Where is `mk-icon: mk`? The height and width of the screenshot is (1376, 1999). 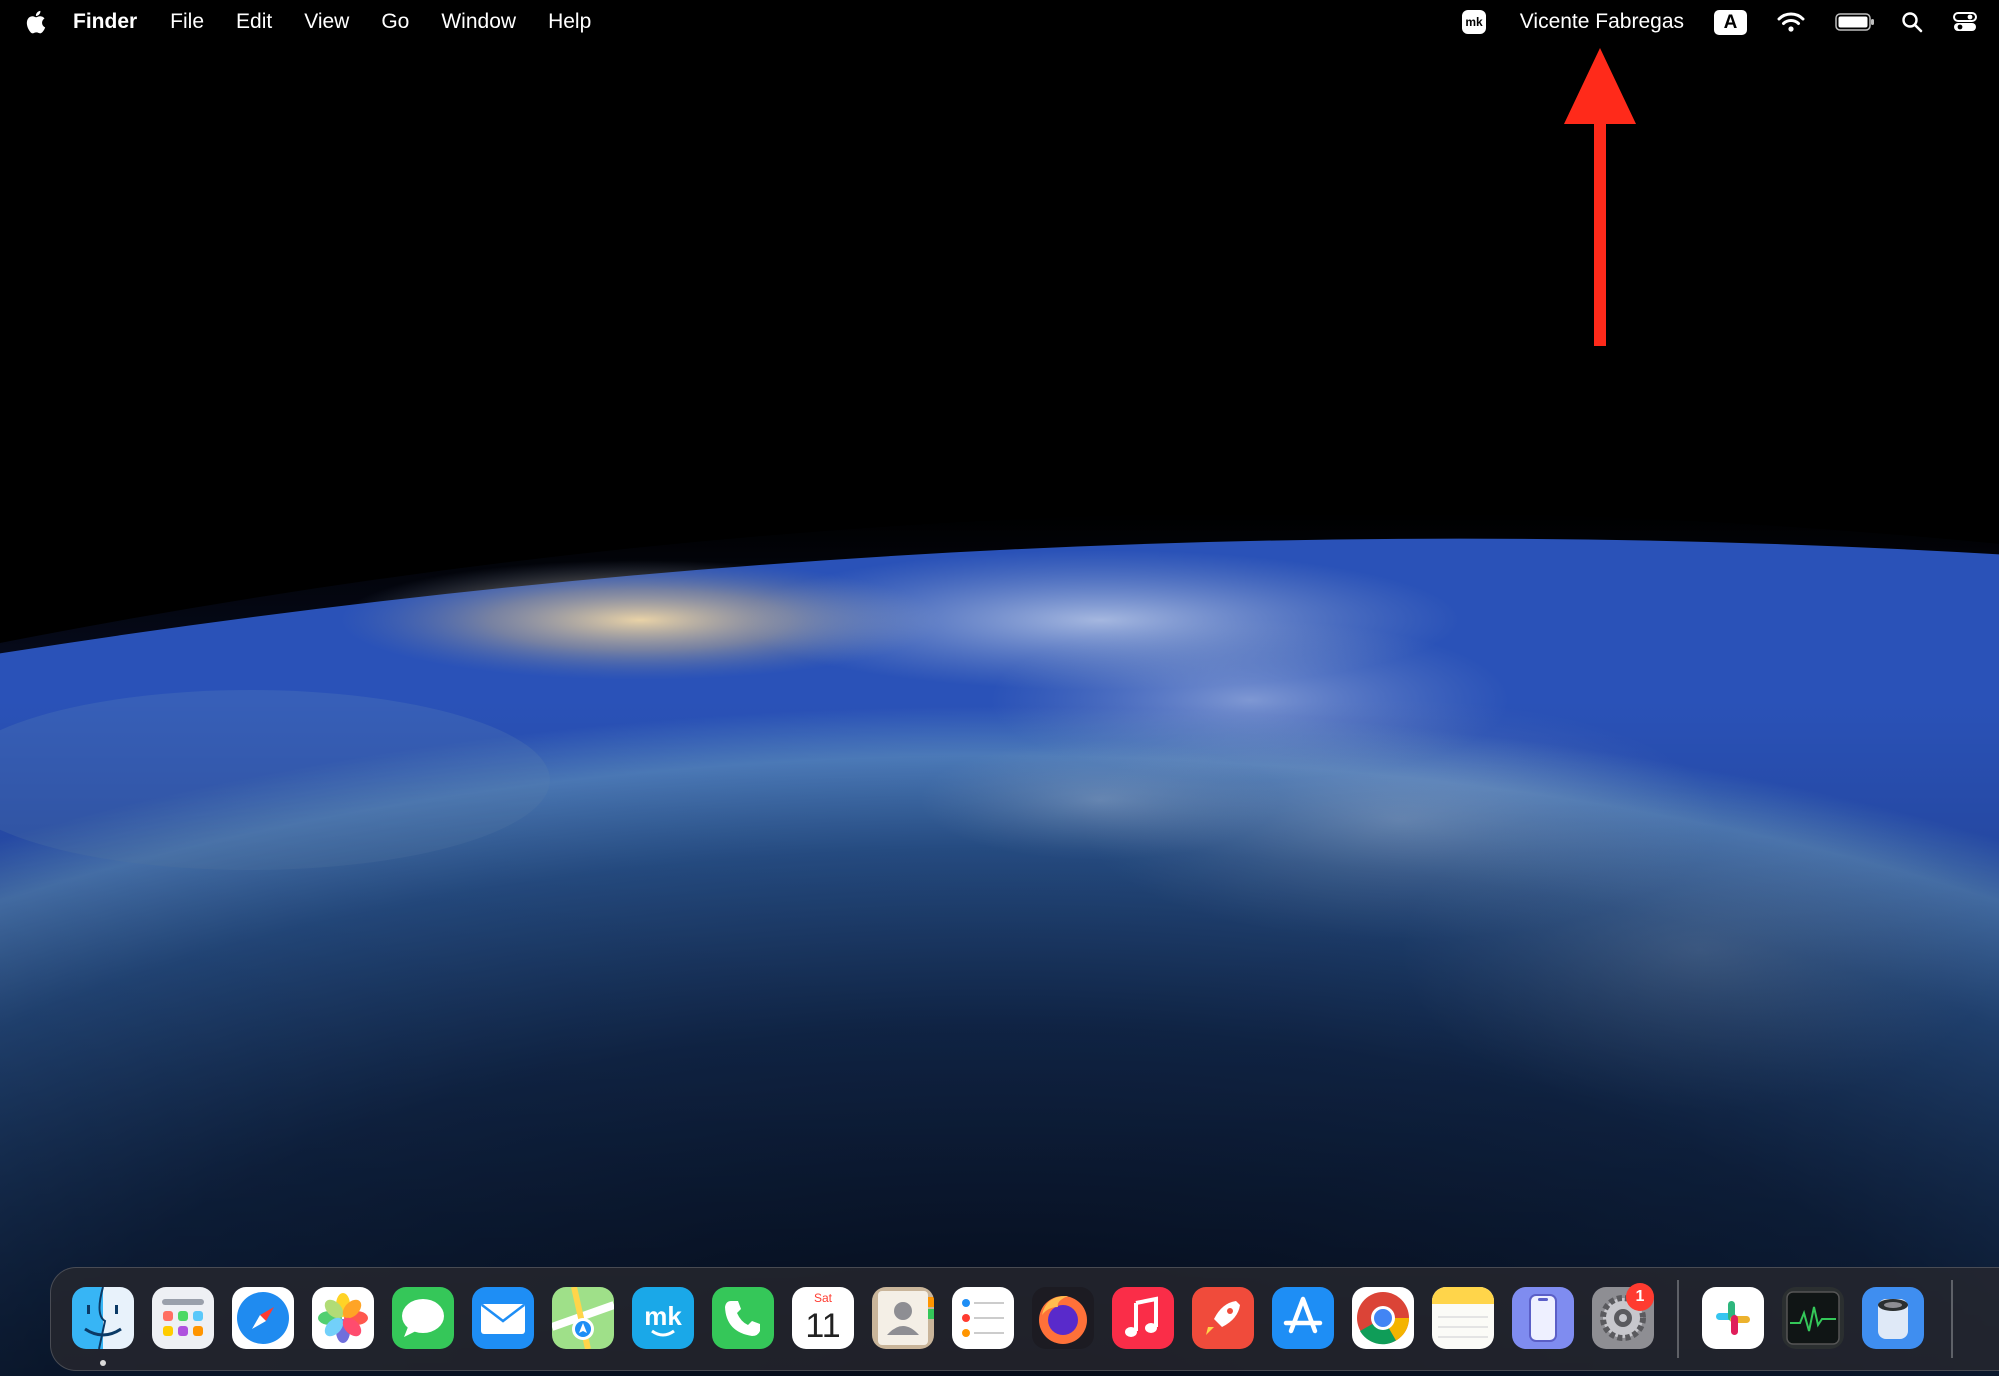 mk-icon: mk is located at coordinates (663, 1318).